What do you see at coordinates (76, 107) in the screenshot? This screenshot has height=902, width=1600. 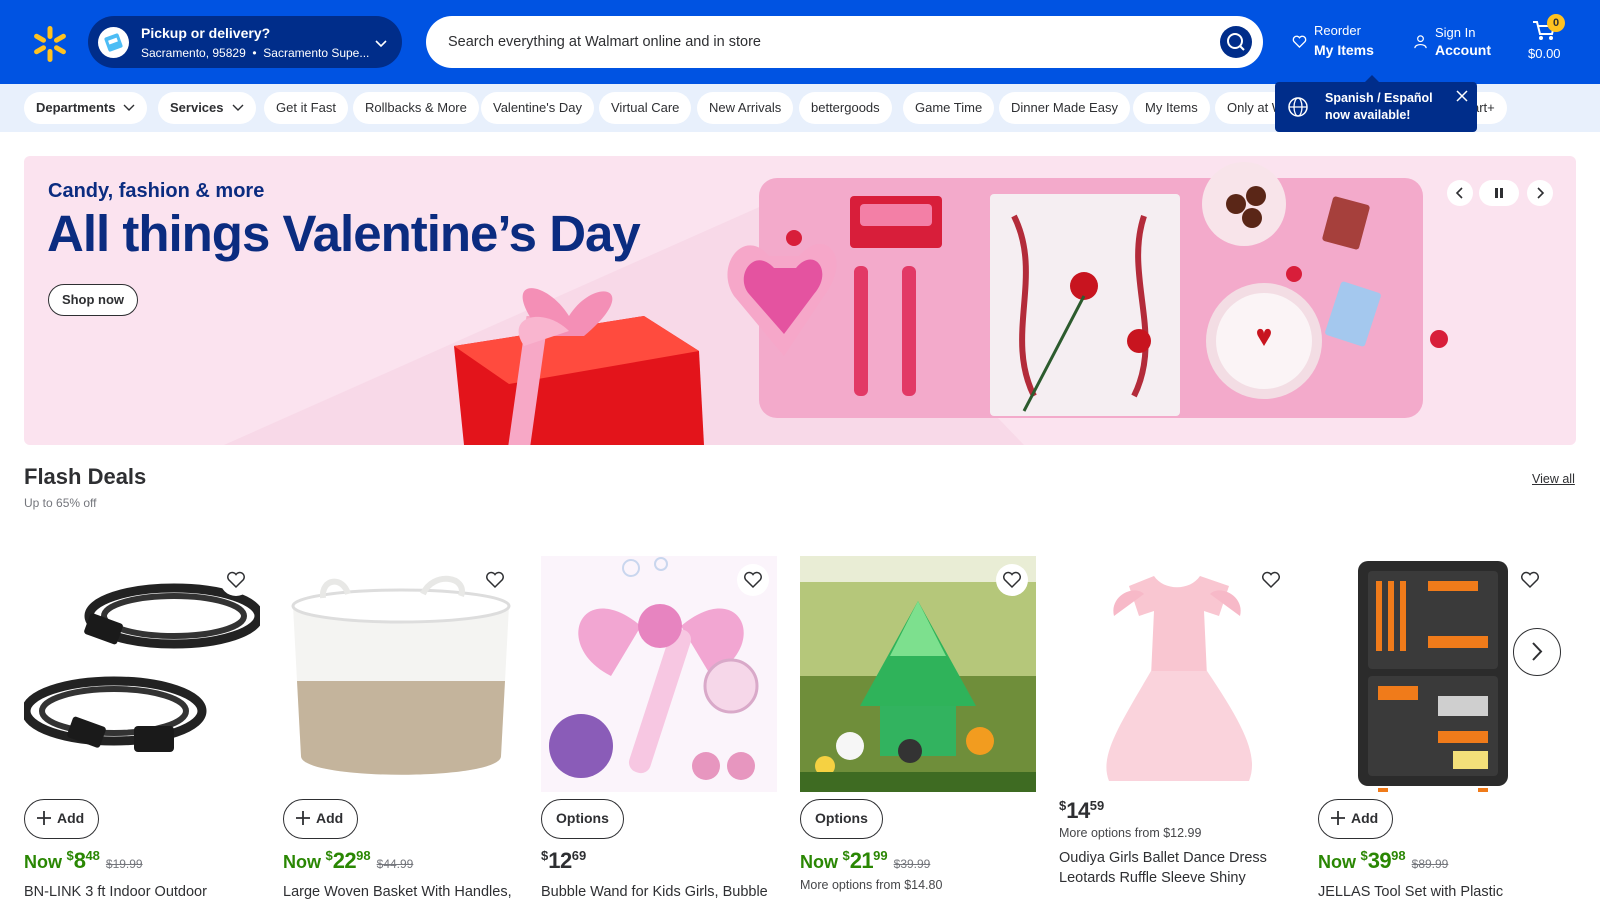 I see `nav-departments-label: Departments` at bounding box center [76, 107].